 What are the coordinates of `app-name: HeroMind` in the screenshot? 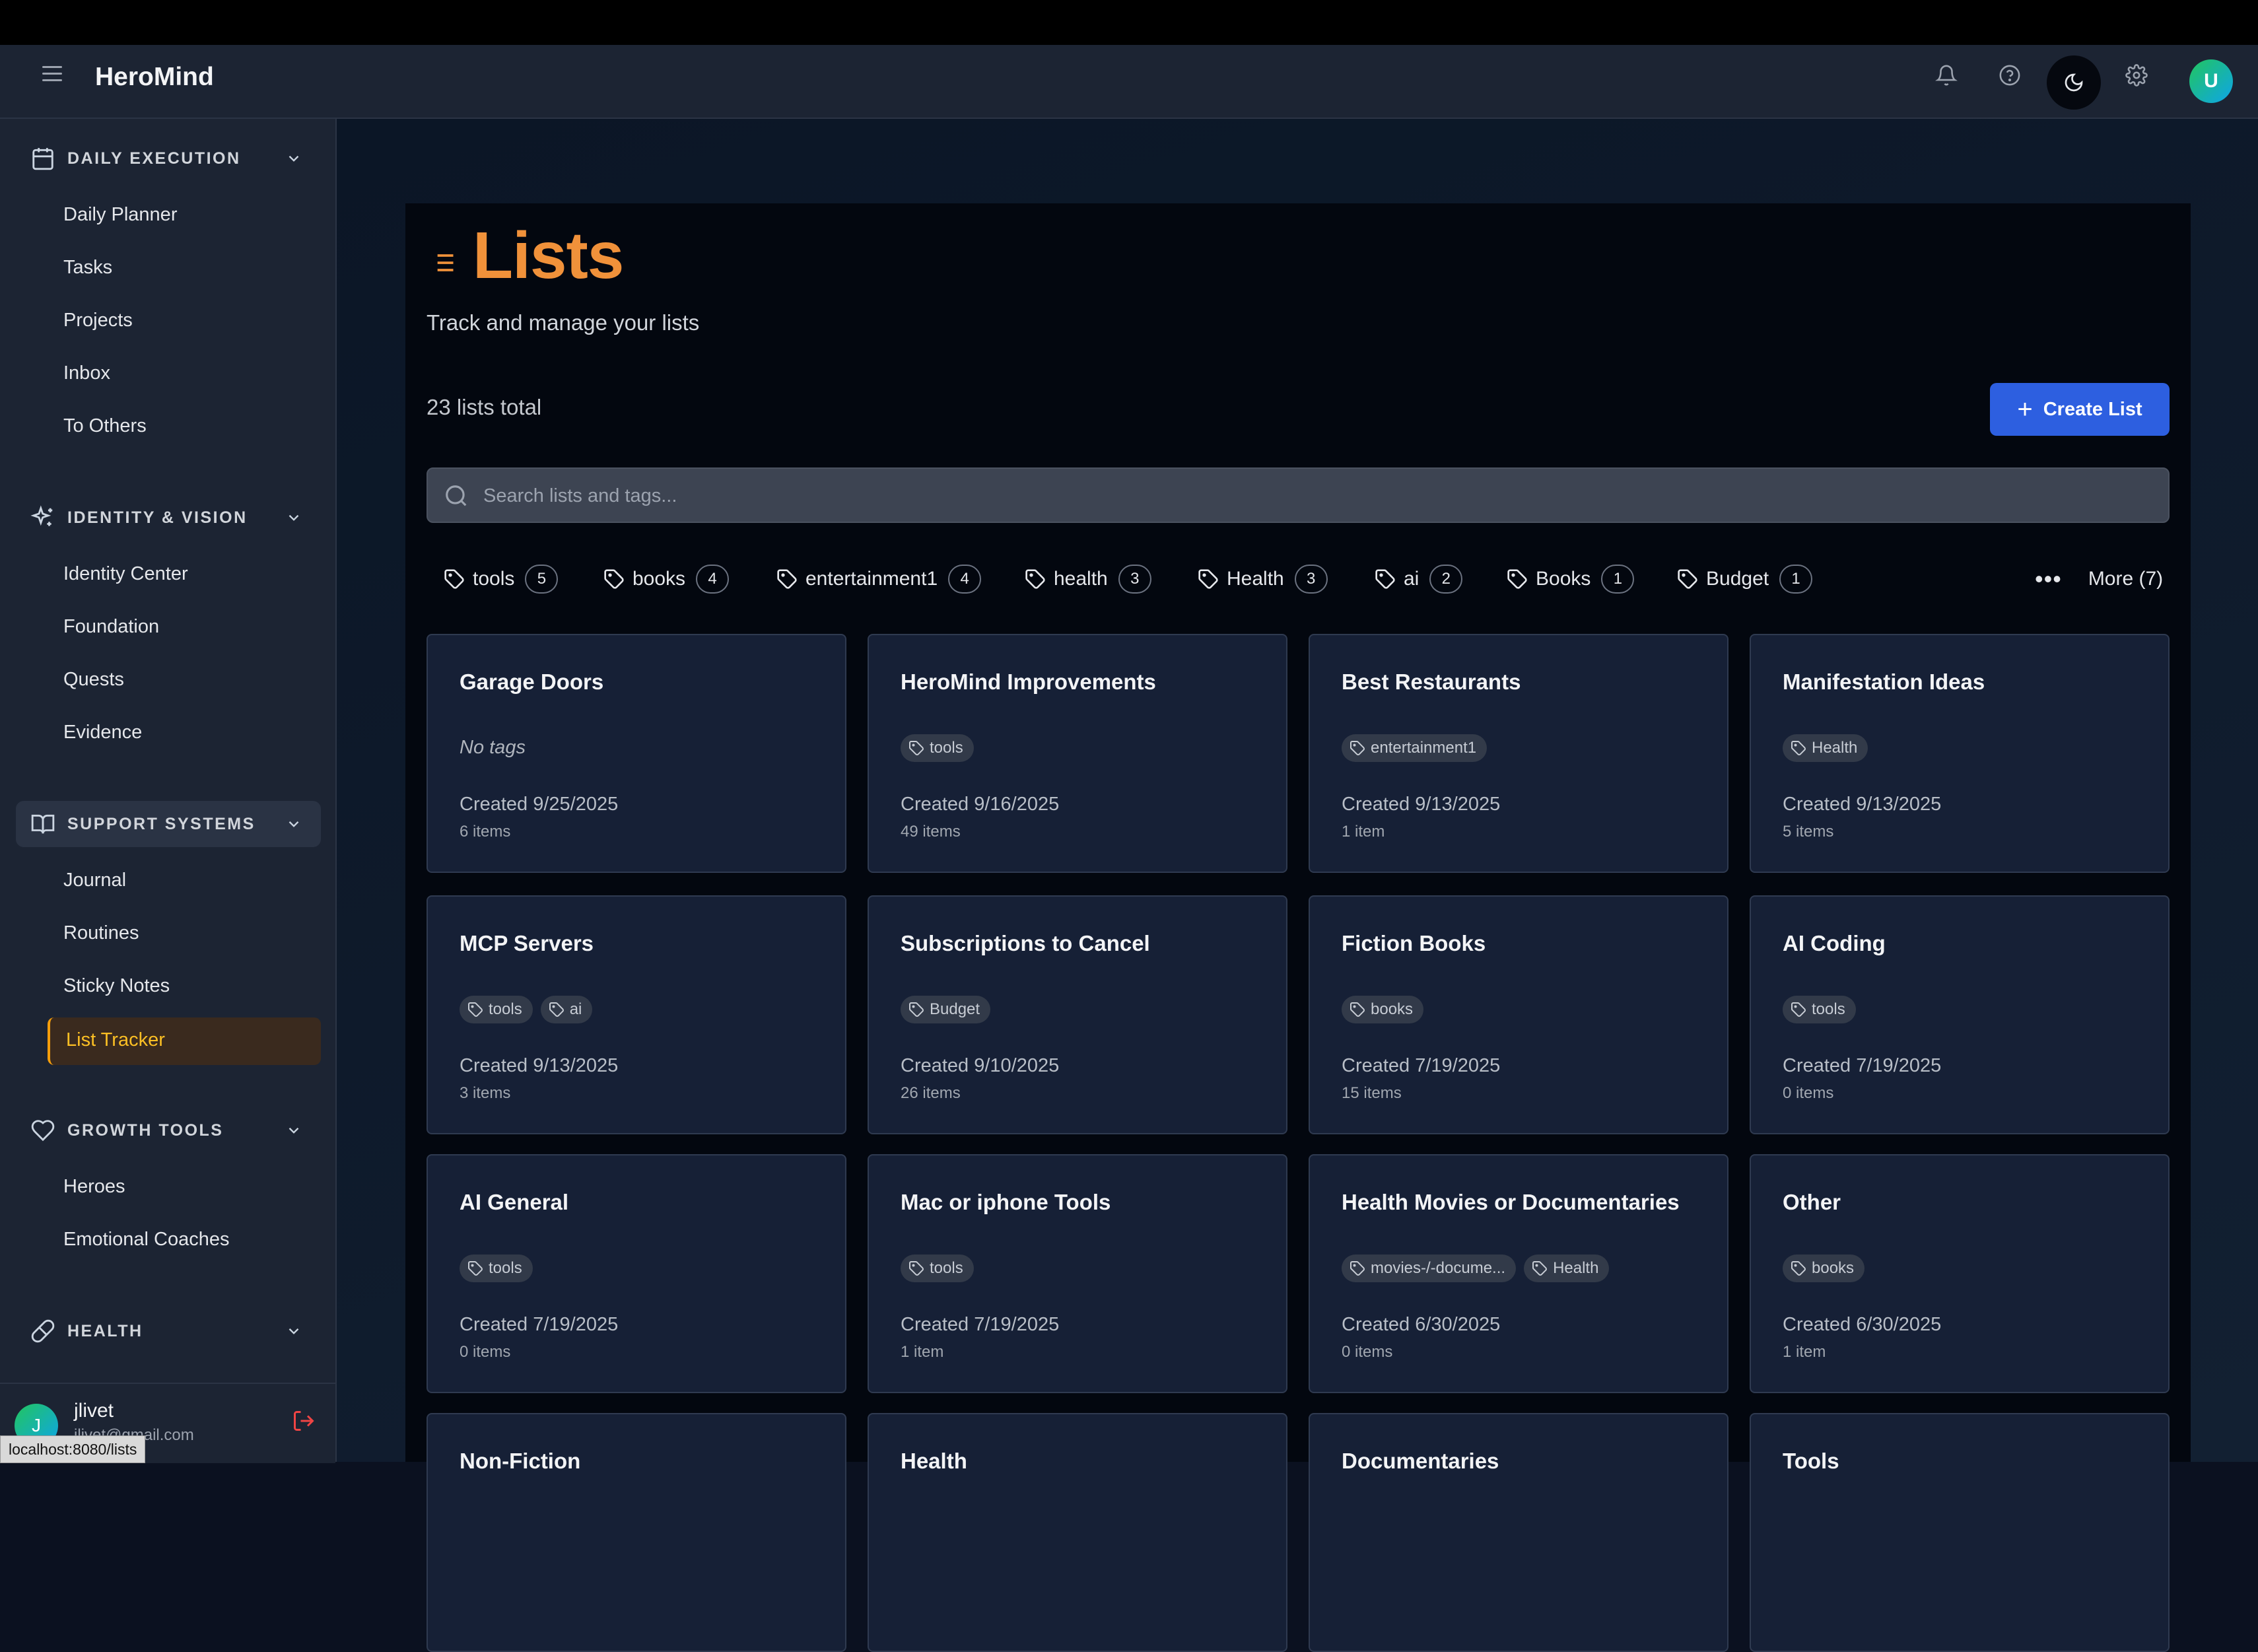 It's located at (154, 77).